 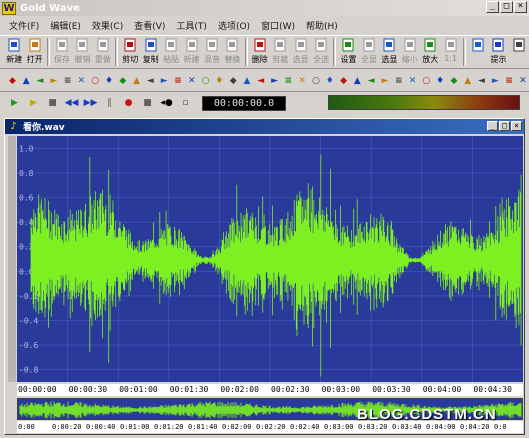 I want to click on toolbar-button-13: 选显, so click(x=300, y=52).